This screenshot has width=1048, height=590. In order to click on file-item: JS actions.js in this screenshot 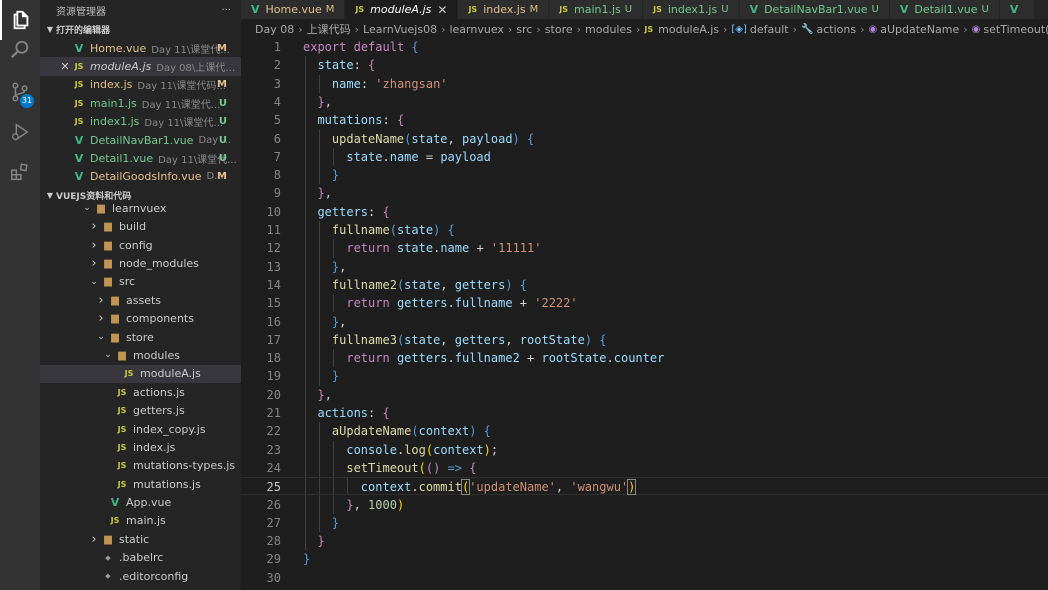, I will do `click(140, 392)`.